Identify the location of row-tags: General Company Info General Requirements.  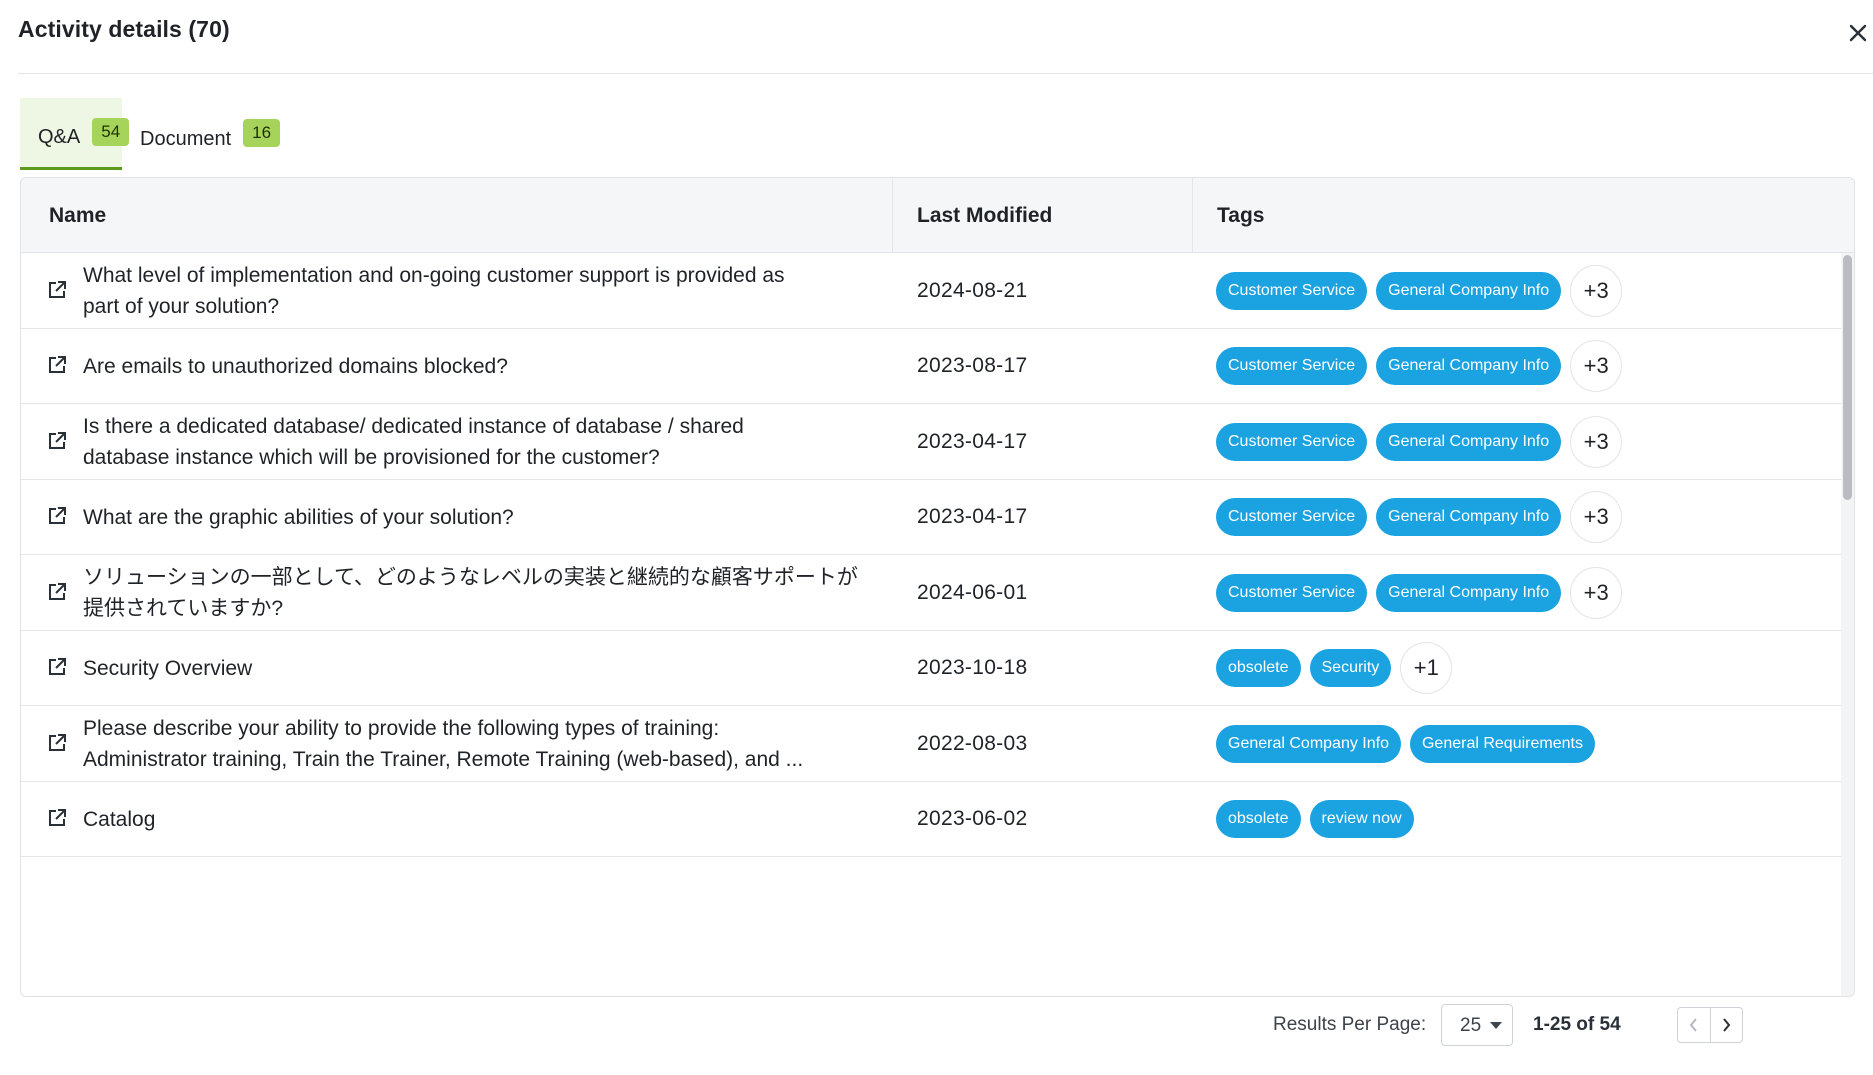
(1405, 744).